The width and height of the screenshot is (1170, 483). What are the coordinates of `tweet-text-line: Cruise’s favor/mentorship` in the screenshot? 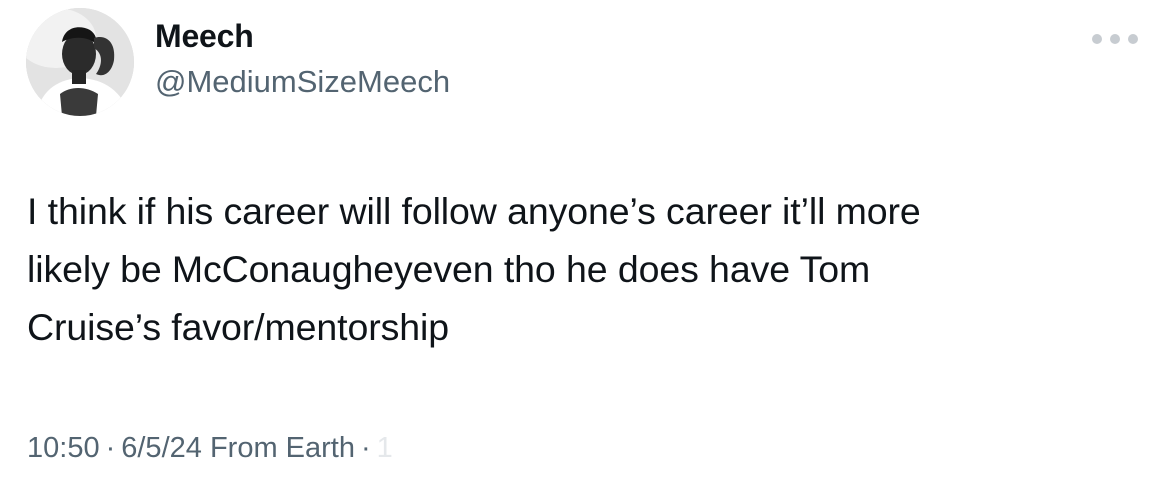 It's located at (238, 327).